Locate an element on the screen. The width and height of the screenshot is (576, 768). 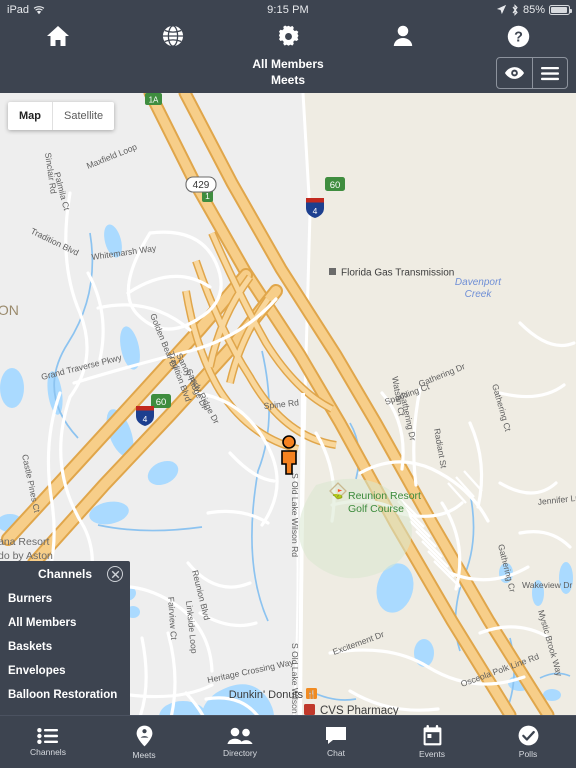
battery-percent: 85% is located at coordinates (533, 9).